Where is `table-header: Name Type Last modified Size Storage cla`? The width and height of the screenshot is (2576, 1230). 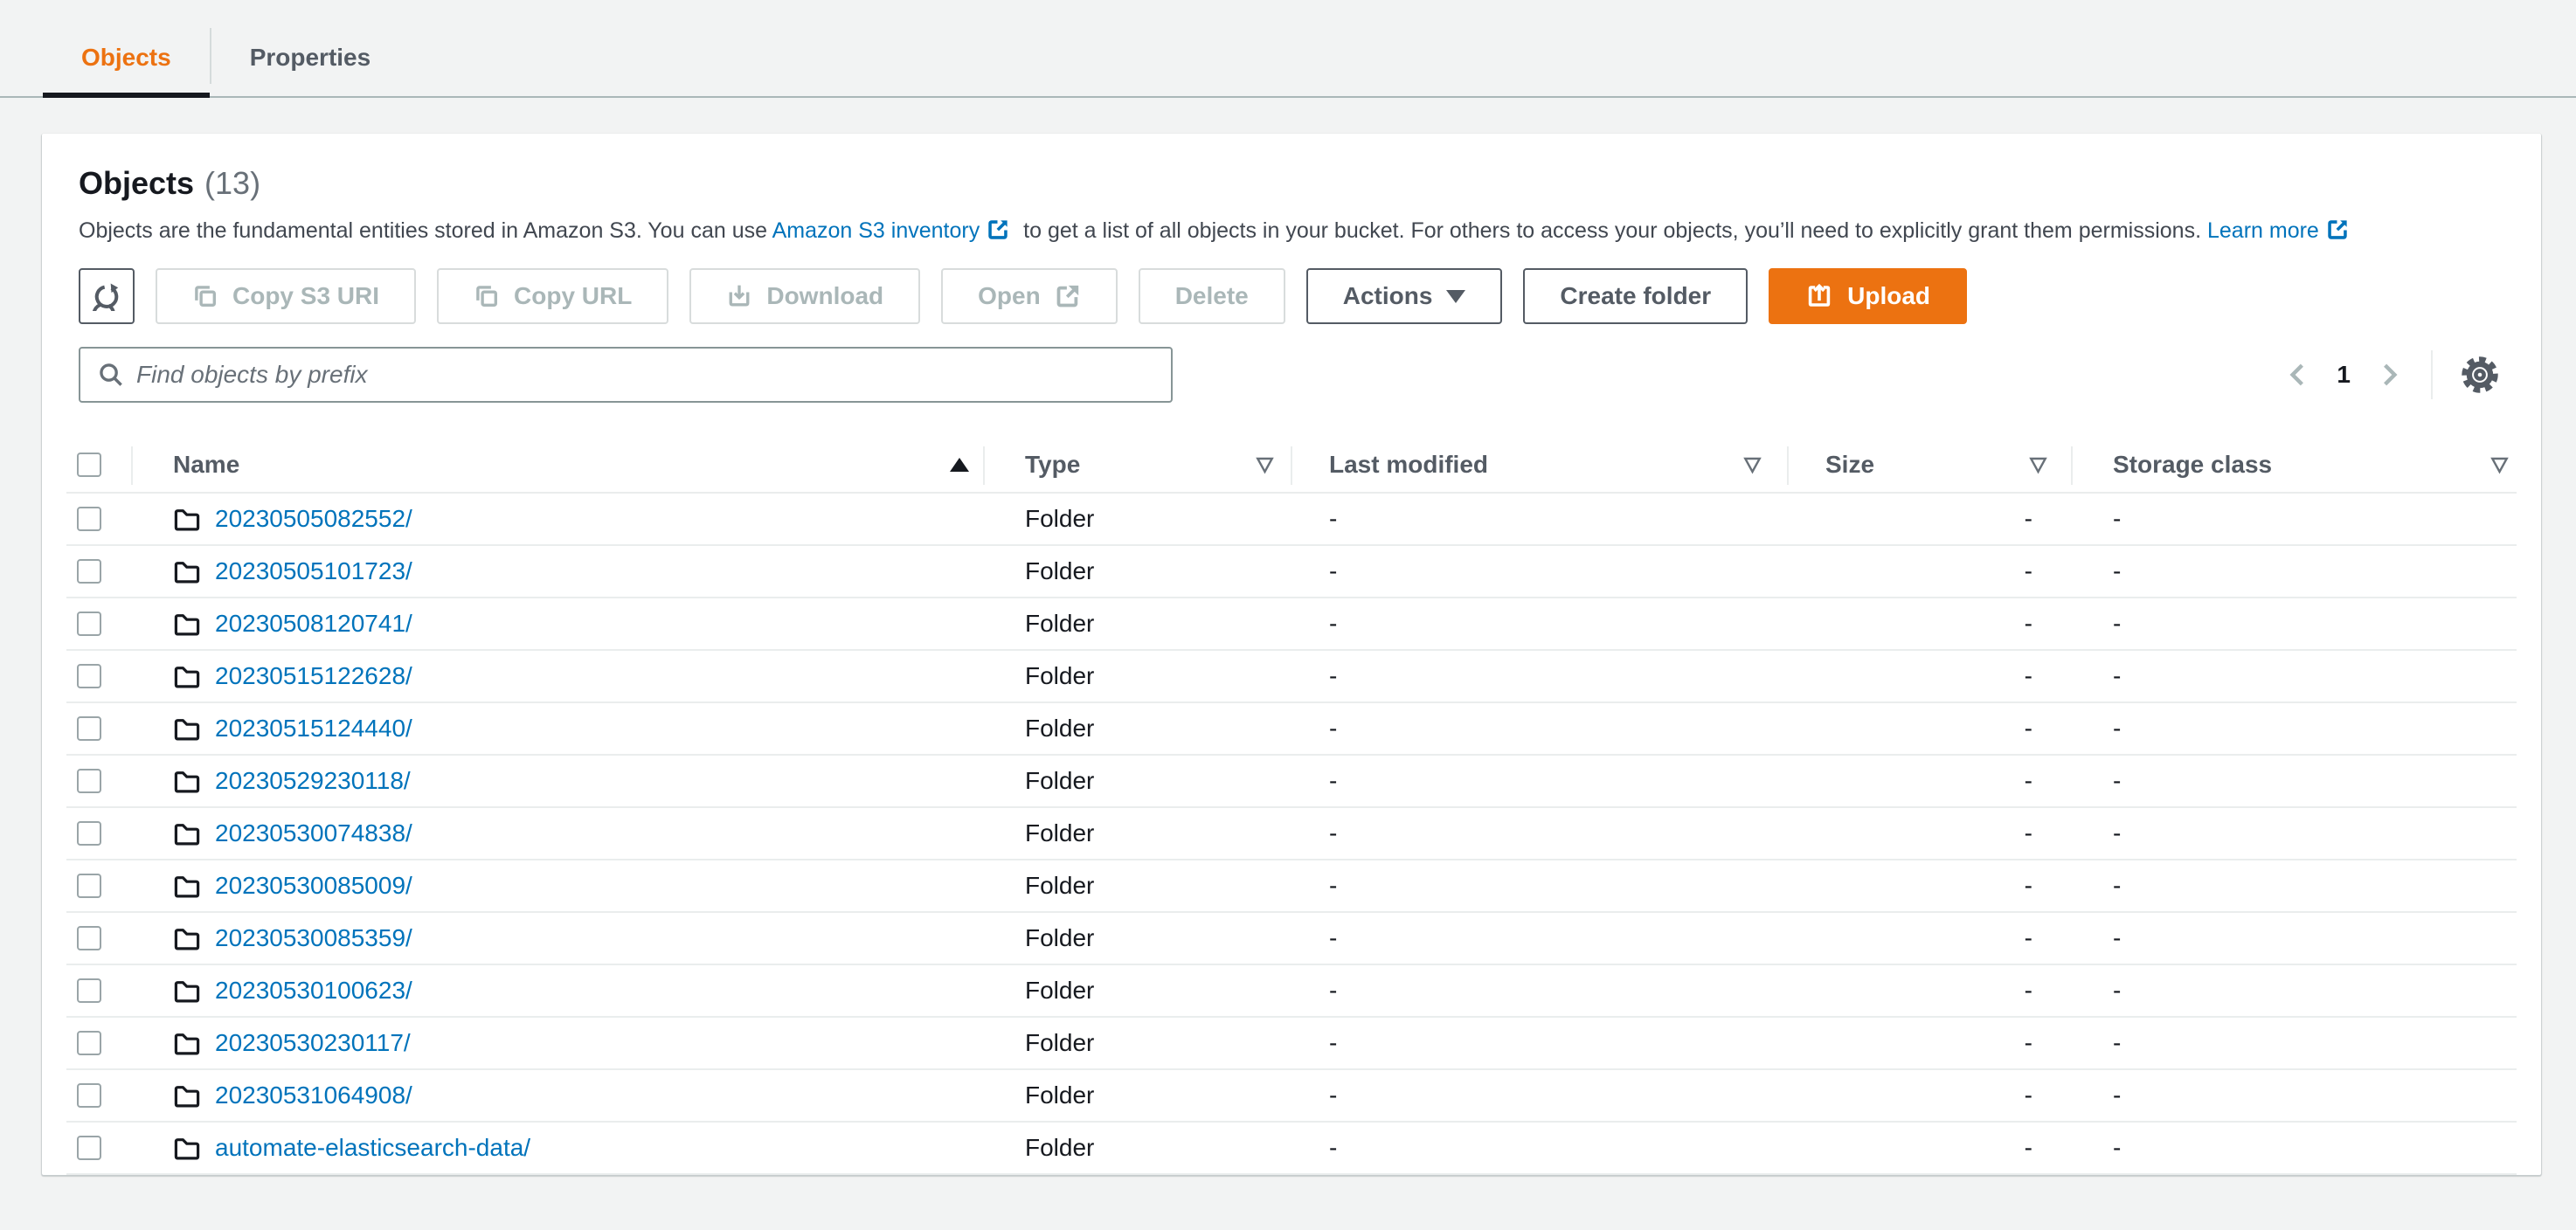
table-header: Name Type Last modified Size Storage cla is located at coordinates (1291, 466).